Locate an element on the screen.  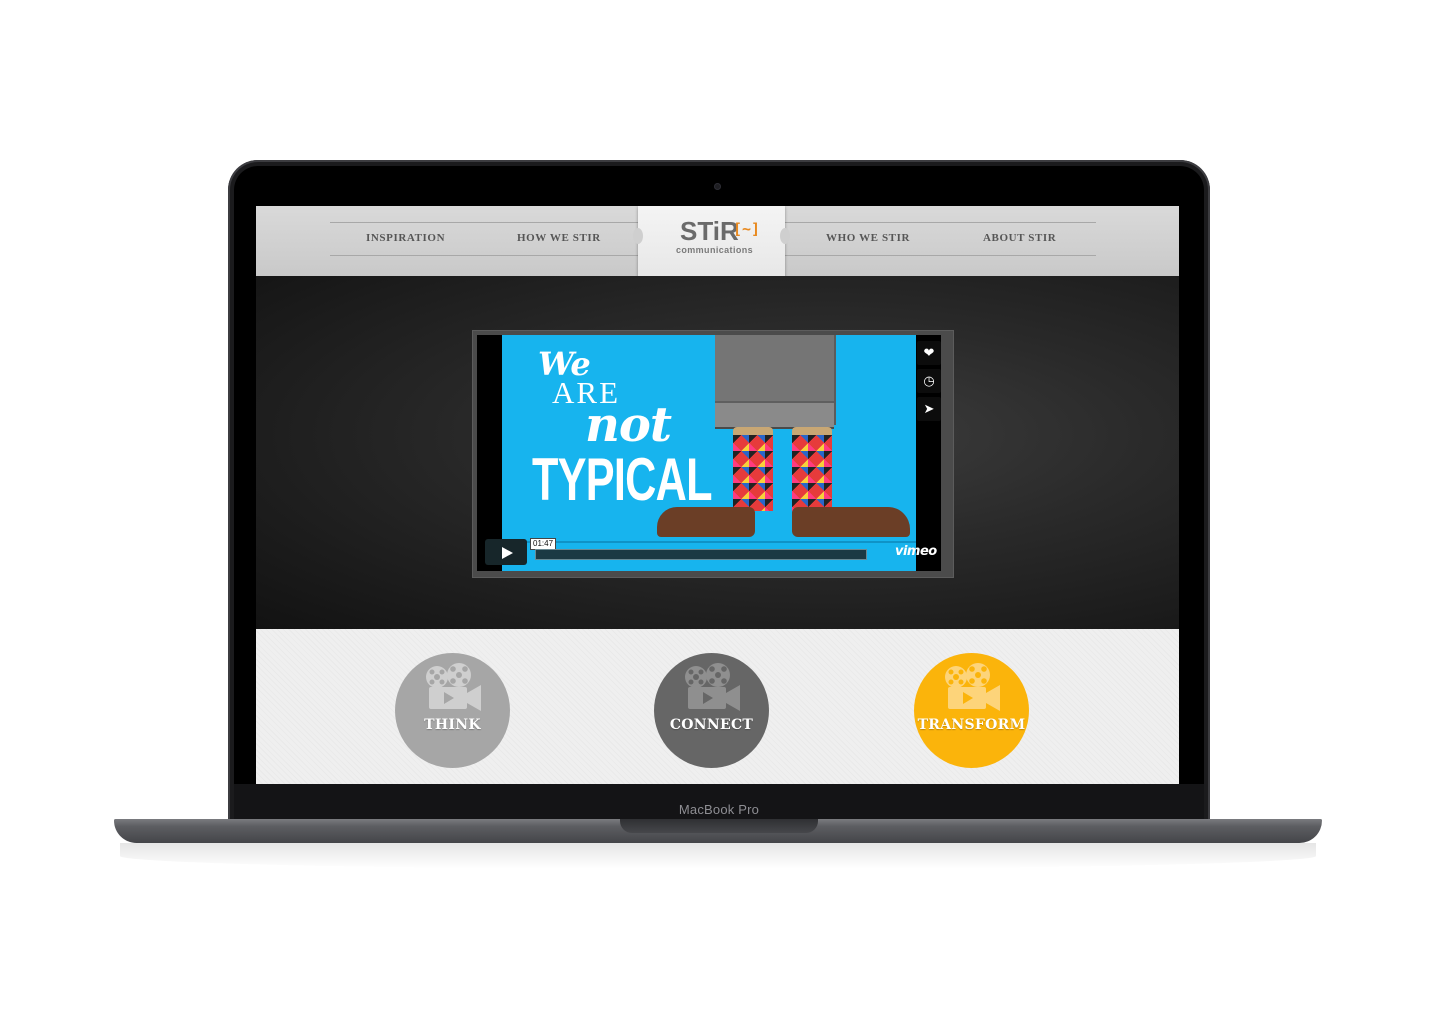
webcam-icon is located at coordinates (717, 186).